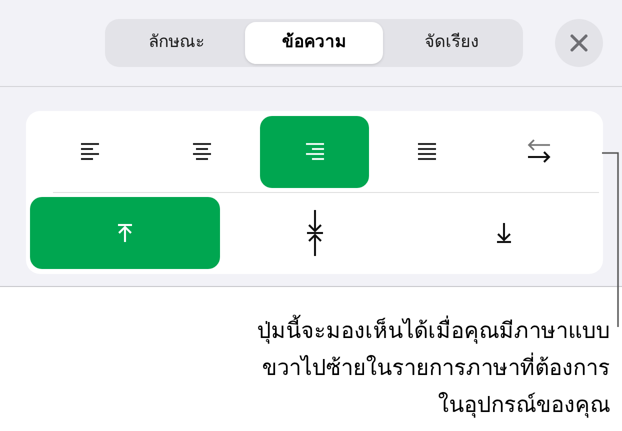 This screenshot has width=622, height=431. I want to click on close-icon, so click(579, 43).